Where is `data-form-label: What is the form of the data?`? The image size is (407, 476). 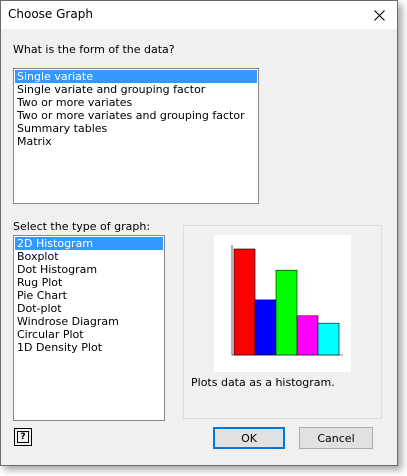
data-form-label: What is the form of the data? is located at coordinates (94, 49).